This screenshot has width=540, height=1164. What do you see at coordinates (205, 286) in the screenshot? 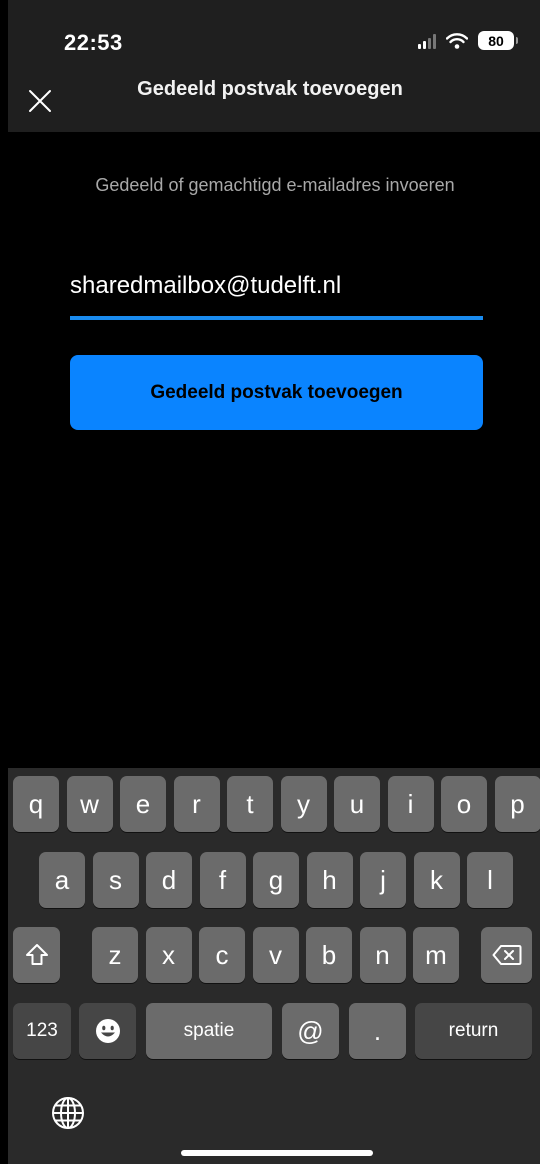
I see `email-value: sharedmailbox@tudelft.nl` at bounding box center [205, 286].